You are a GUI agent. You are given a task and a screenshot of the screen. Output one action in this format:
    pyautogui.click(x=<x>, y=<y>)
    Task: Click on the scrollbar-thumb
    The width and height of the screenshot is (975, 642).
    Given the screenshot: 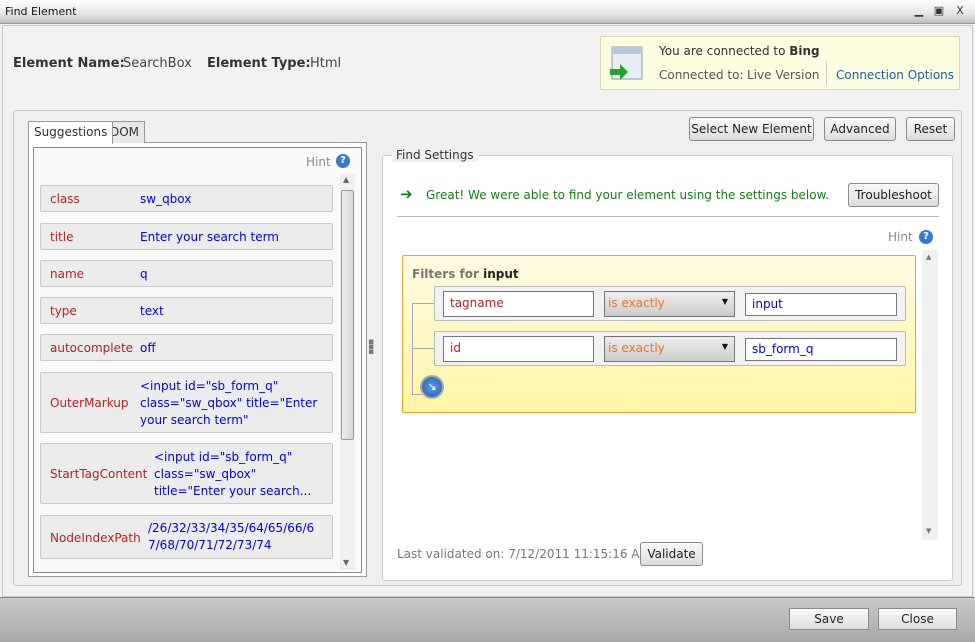 What is the action you would take?
    pyautogui.click(x=347, y=315)
    